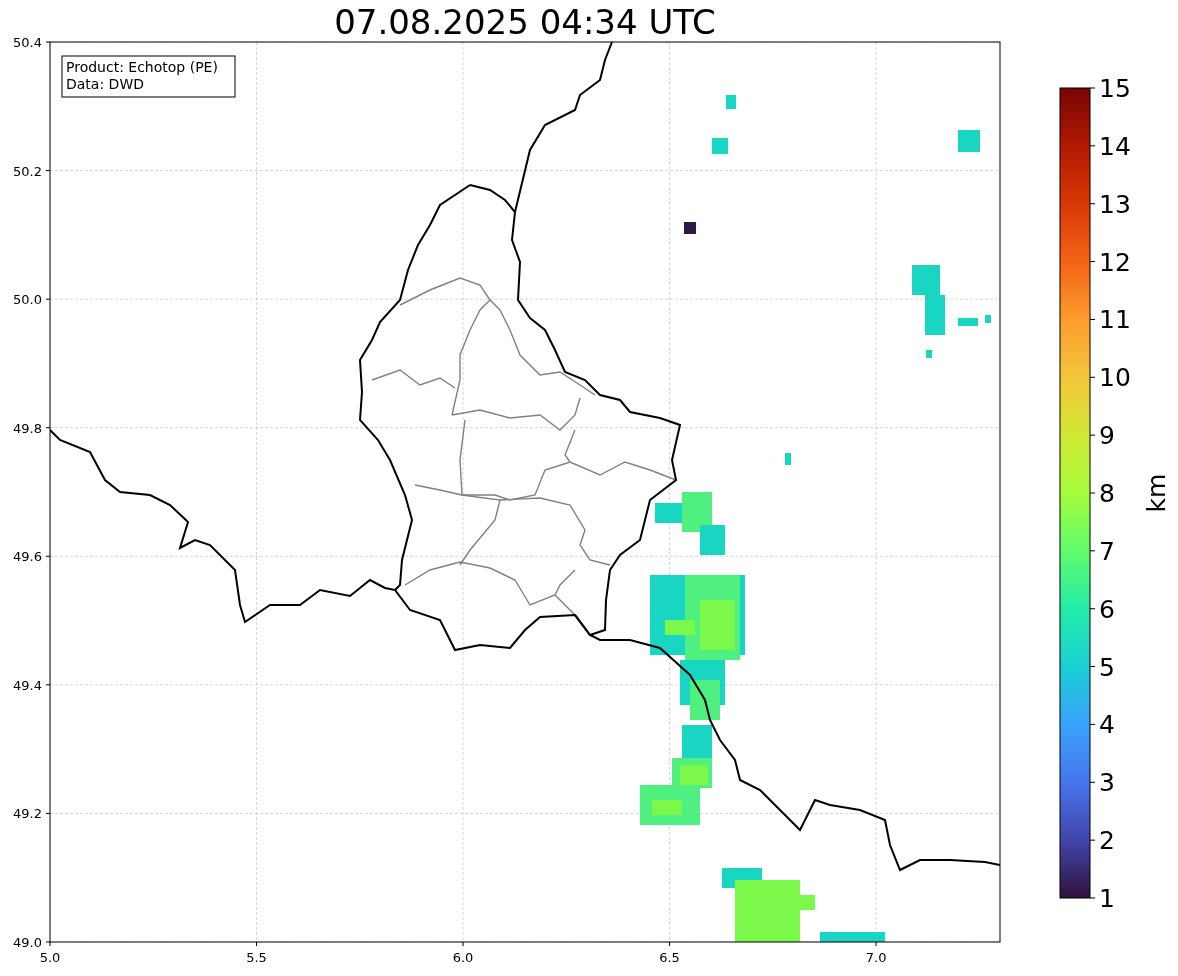 The image size is (1178, 976). I want to click on colorbar-tick-label: 4, so click(1107, 725).